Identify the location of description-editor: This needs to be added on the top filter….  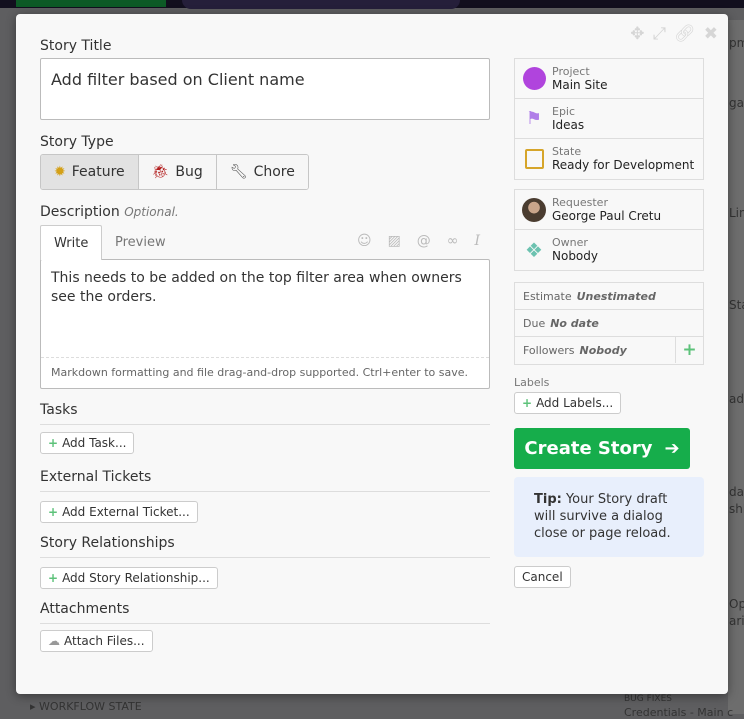
(265, 324).